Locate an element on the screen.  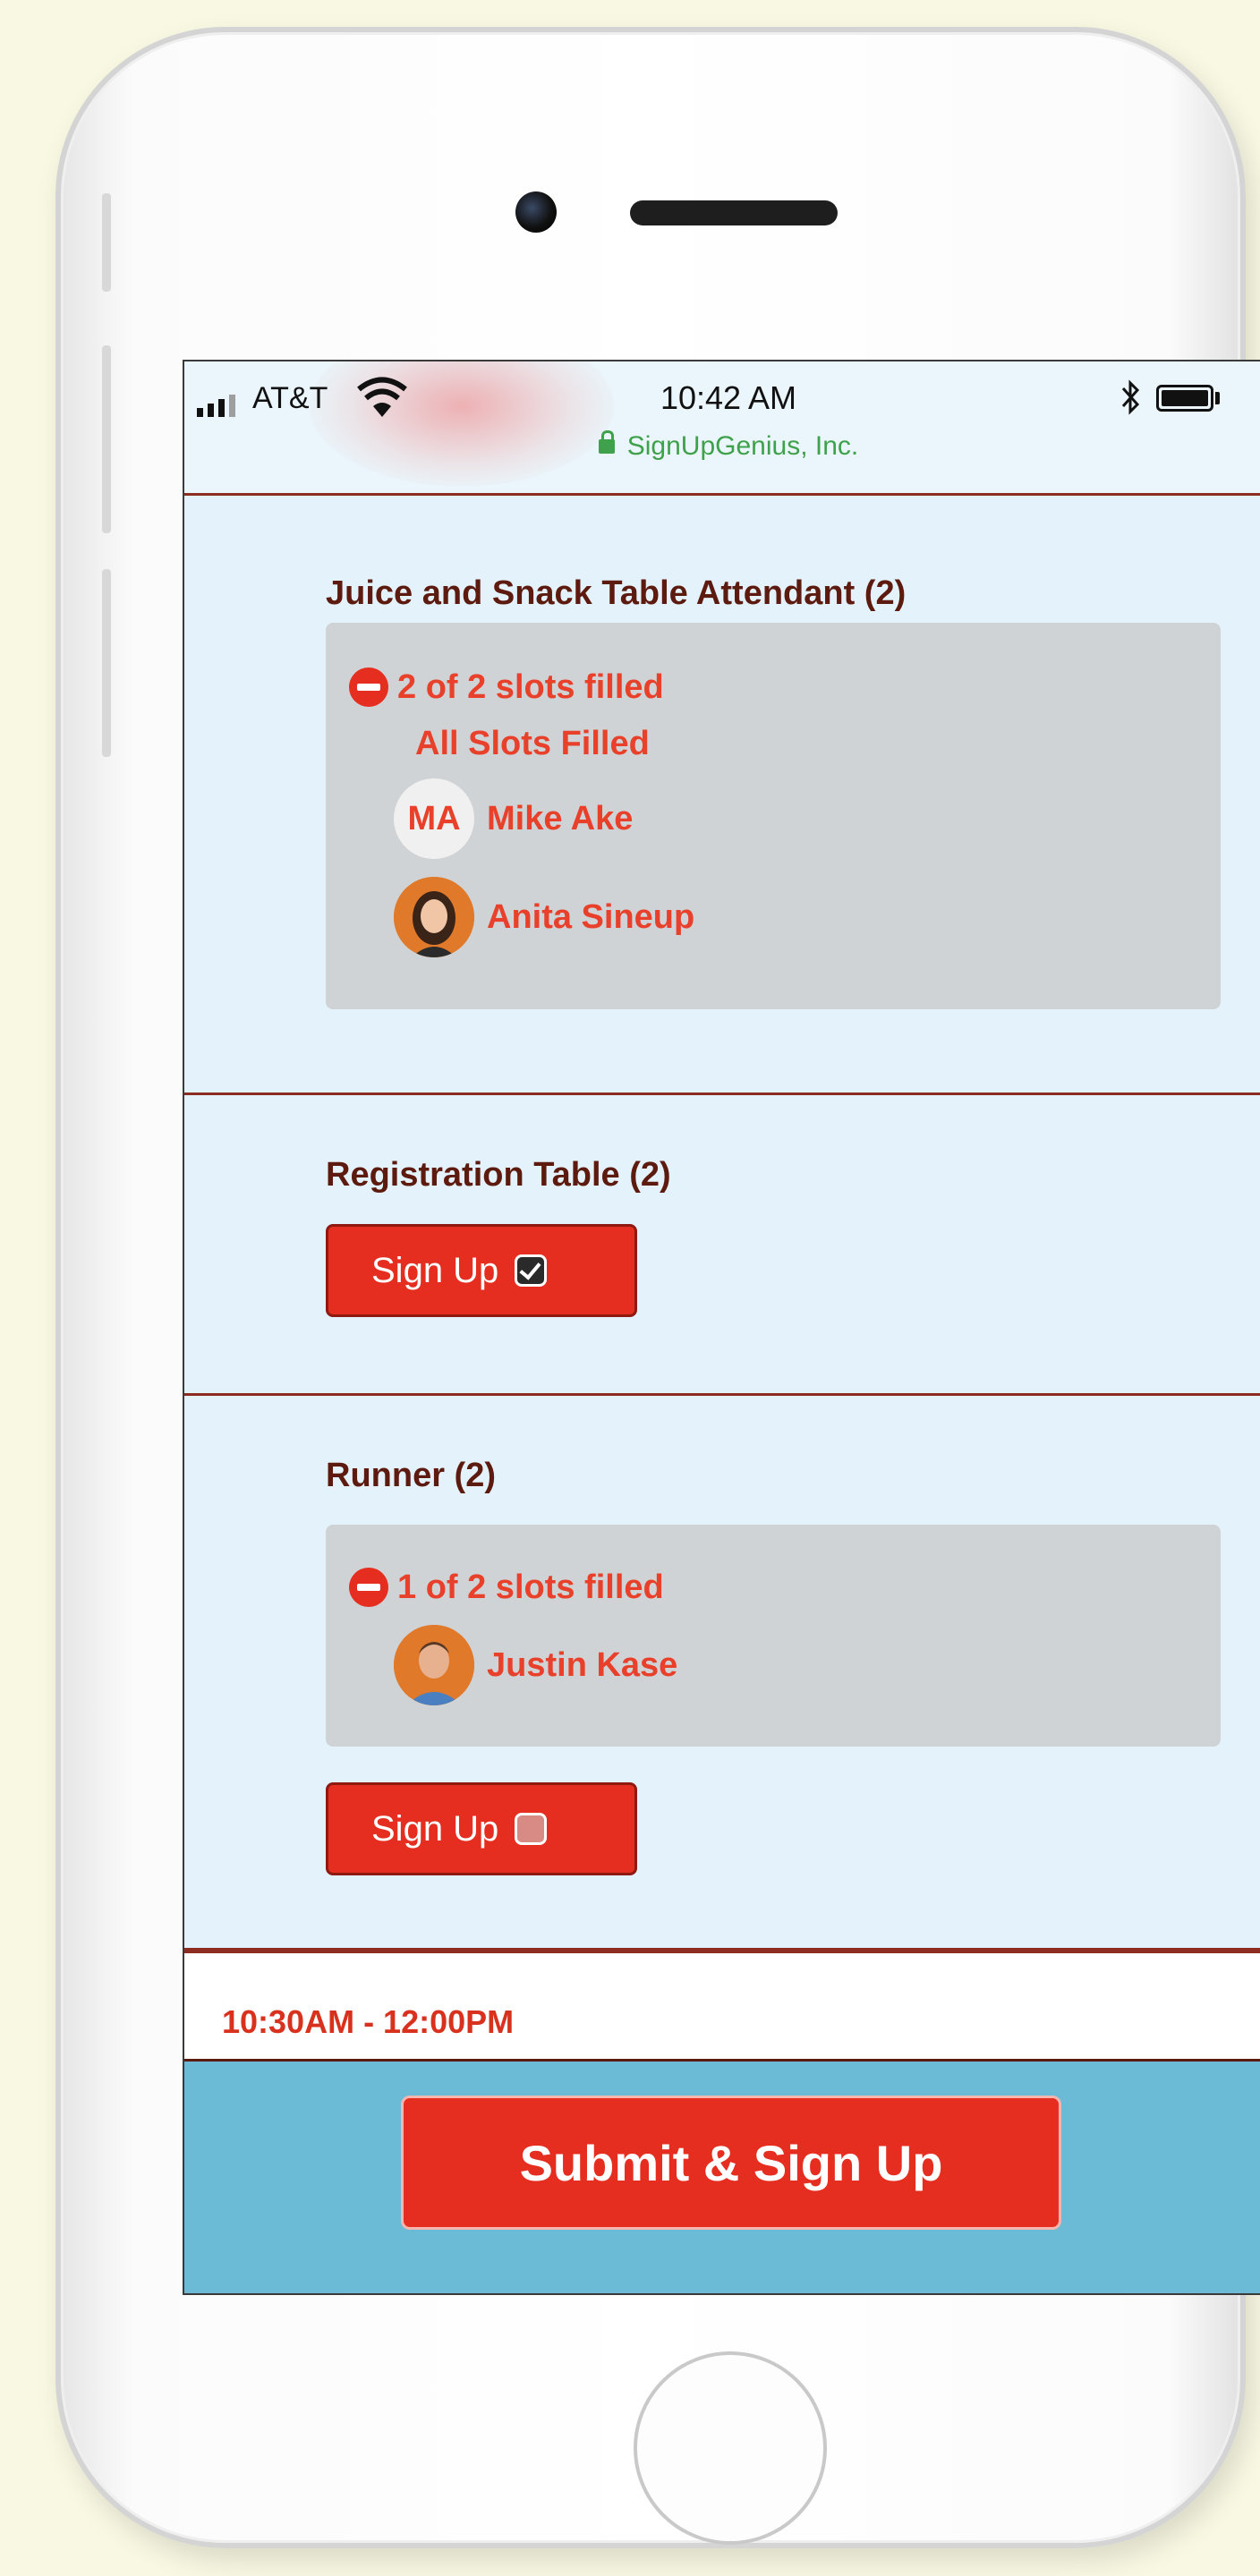
avatar: MA is located at coordinates (434, 818).